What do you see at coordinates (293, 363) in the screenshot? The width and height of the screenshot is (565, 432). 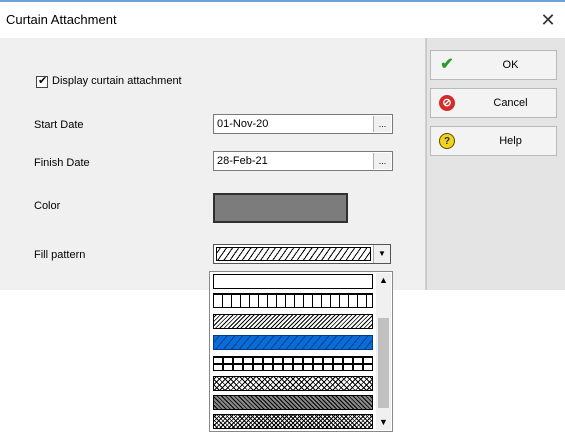 I see `pattern-option-grid` at bounding box center [293, 363].